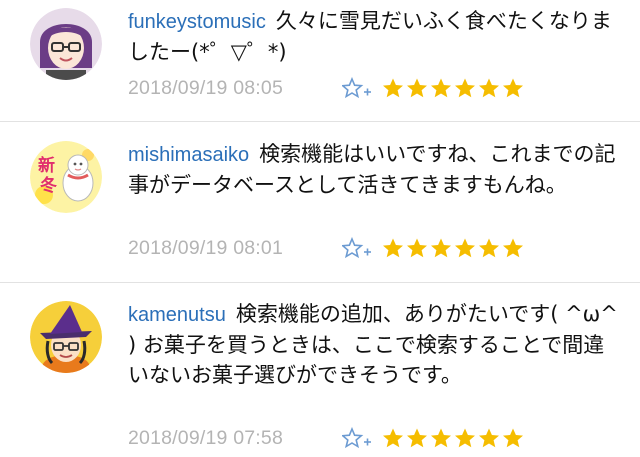  What do you see at coordinates (326, 88) in the screenshot?
I see `comment-meta: 2018/09/19 08:05` at bounding box center [326, 88].